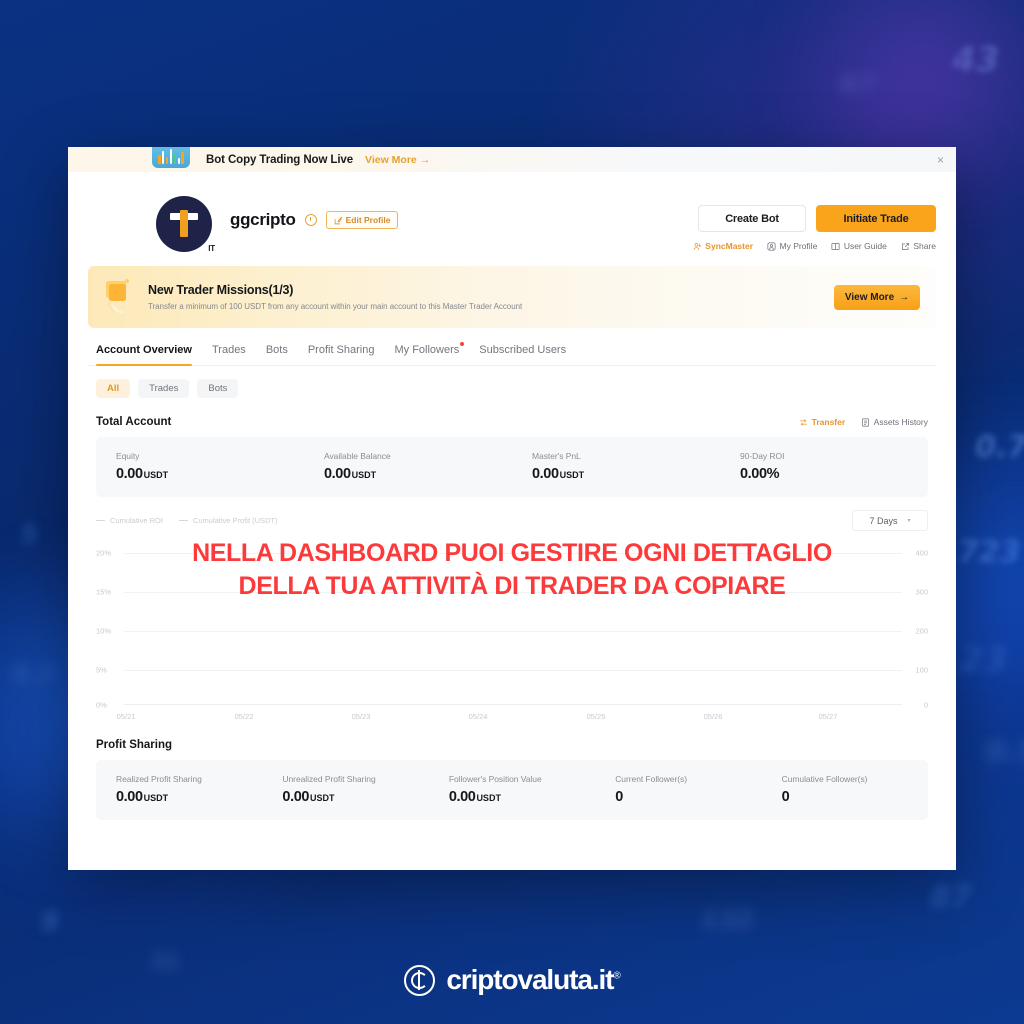  Describe the element at coordinates (876, 218) in the screenshot. I see `initiate-trade-button: Initiate Trade` at that location.